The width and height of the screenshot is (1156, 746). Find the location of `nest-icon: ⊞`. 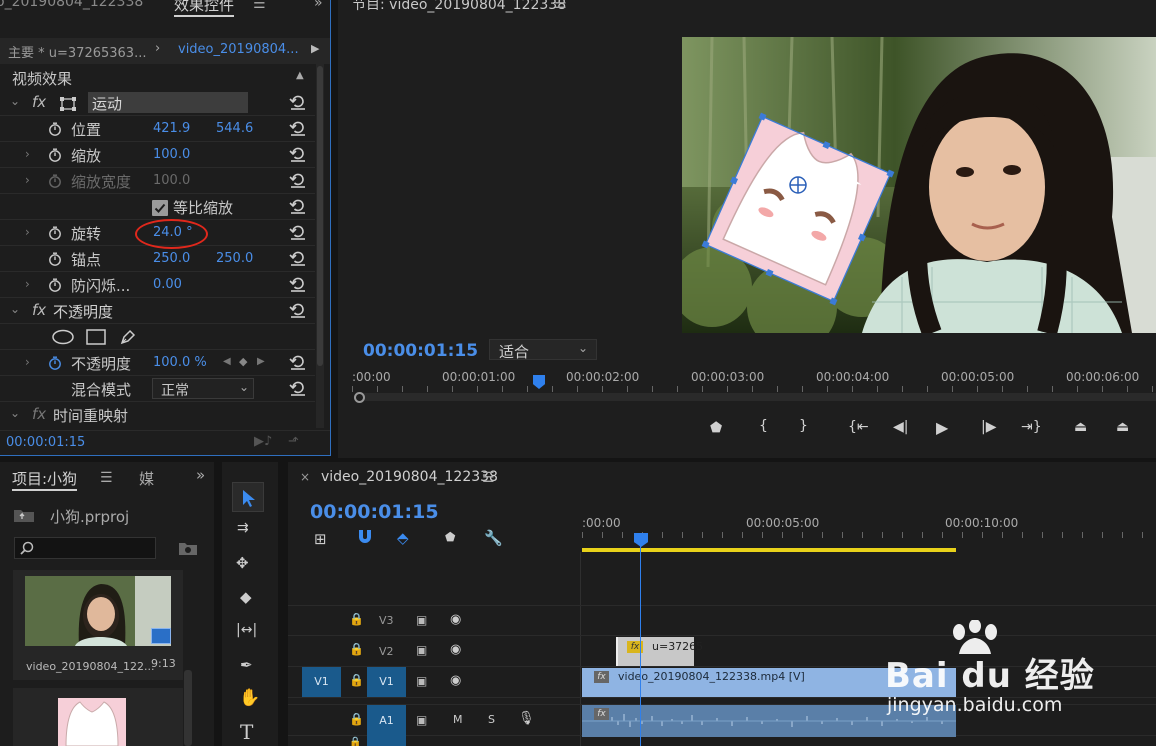

nest-icon: ⊞ is located at coordinates (320, 539).